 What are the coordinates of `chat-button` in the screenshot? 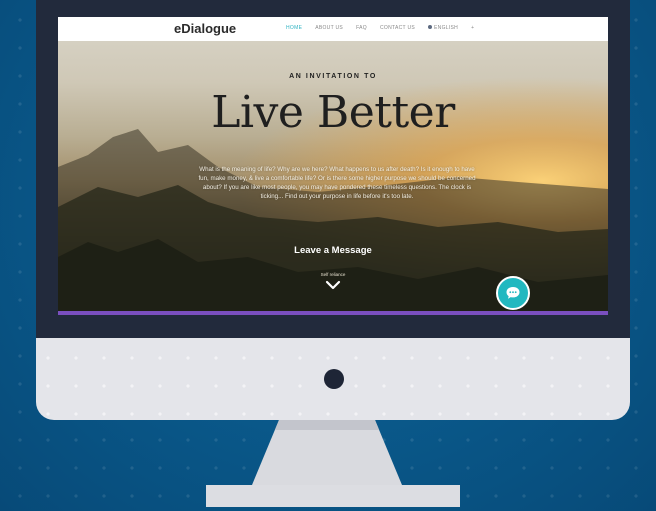 It's located at (513, 293).